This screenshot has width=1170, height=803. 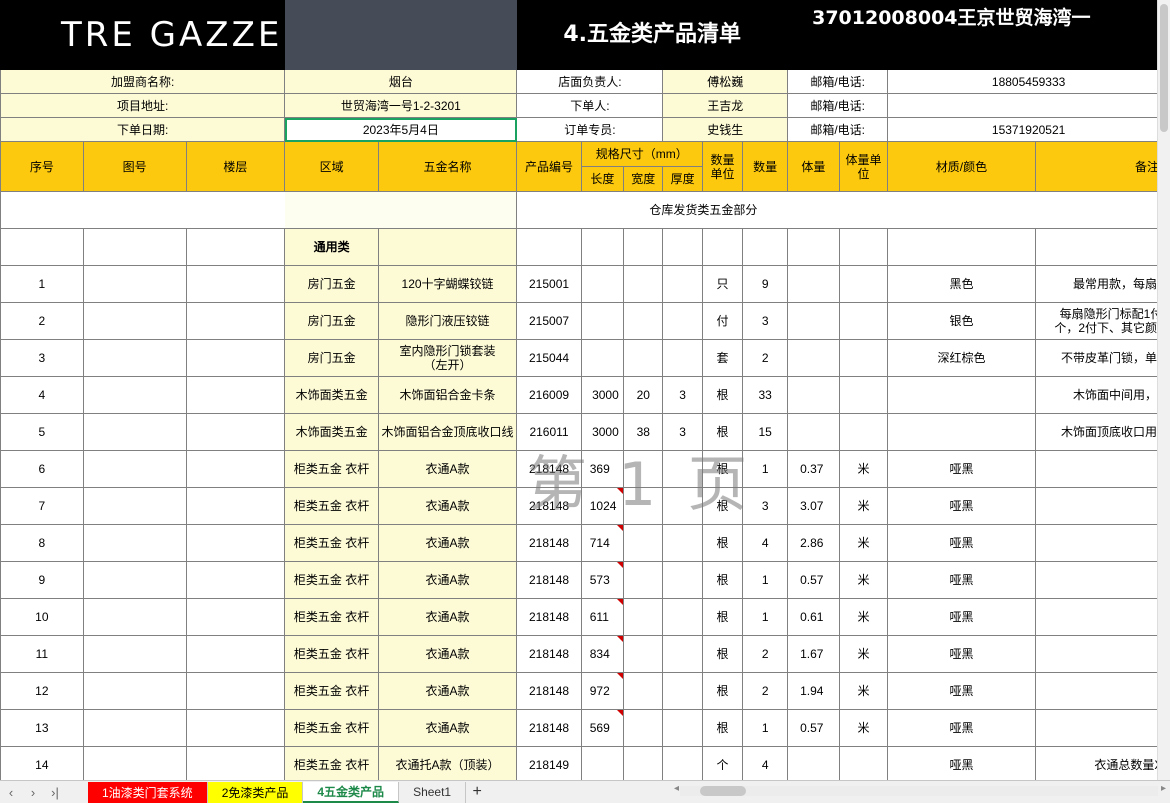 What do you see at coordinates (1163, 788) in the screenshot?
I see `scroll-right-icon: ▸` at bounding box center [1163, 788].